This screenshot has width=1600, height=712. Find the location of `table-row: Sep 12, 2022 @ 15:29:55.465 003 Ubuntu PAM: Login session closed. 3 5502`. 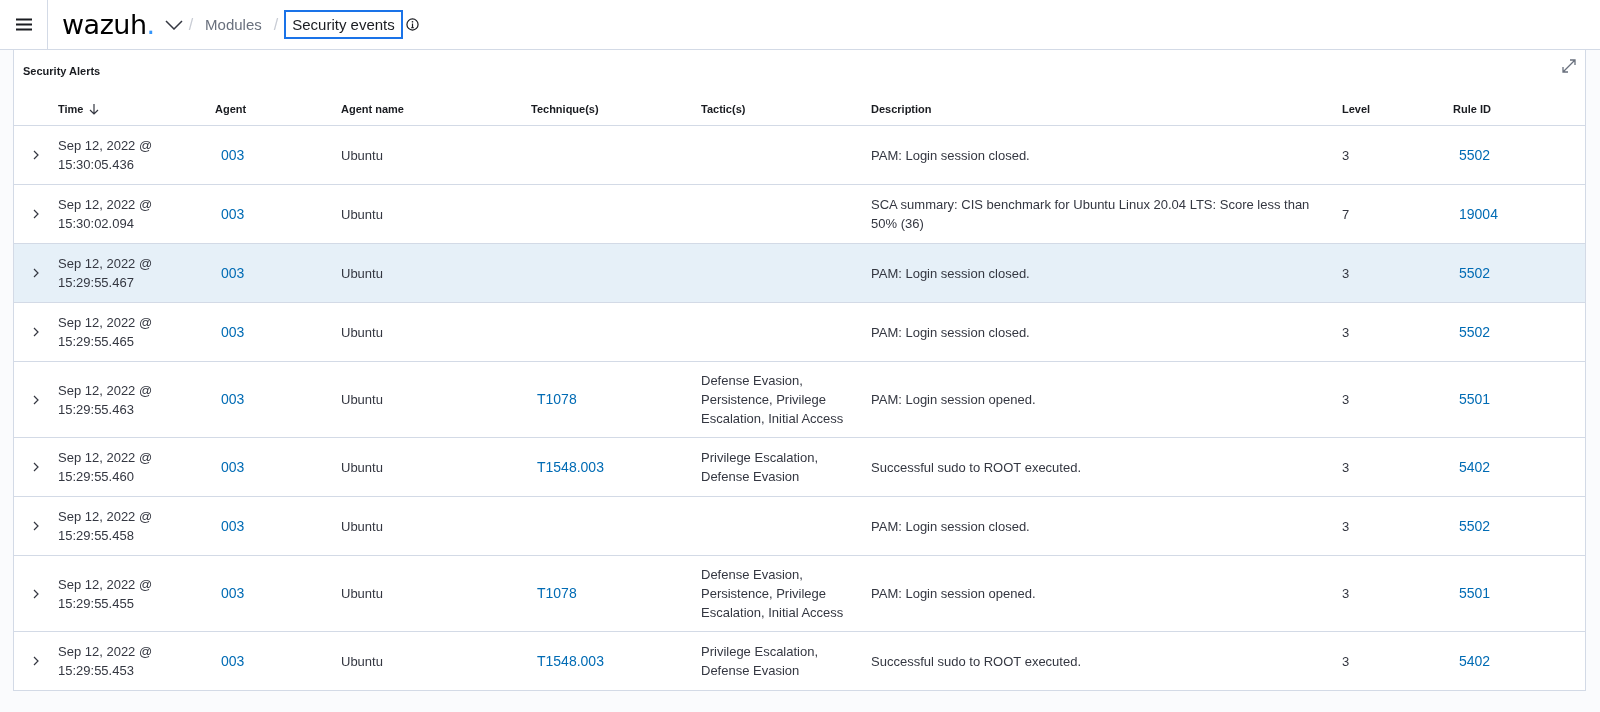

table-row: Sep 12, 2022 @ 15:29:55.465 003 Ubuntu PAM: Login session closed. 3 5502 is located at coordinates (799, 332).